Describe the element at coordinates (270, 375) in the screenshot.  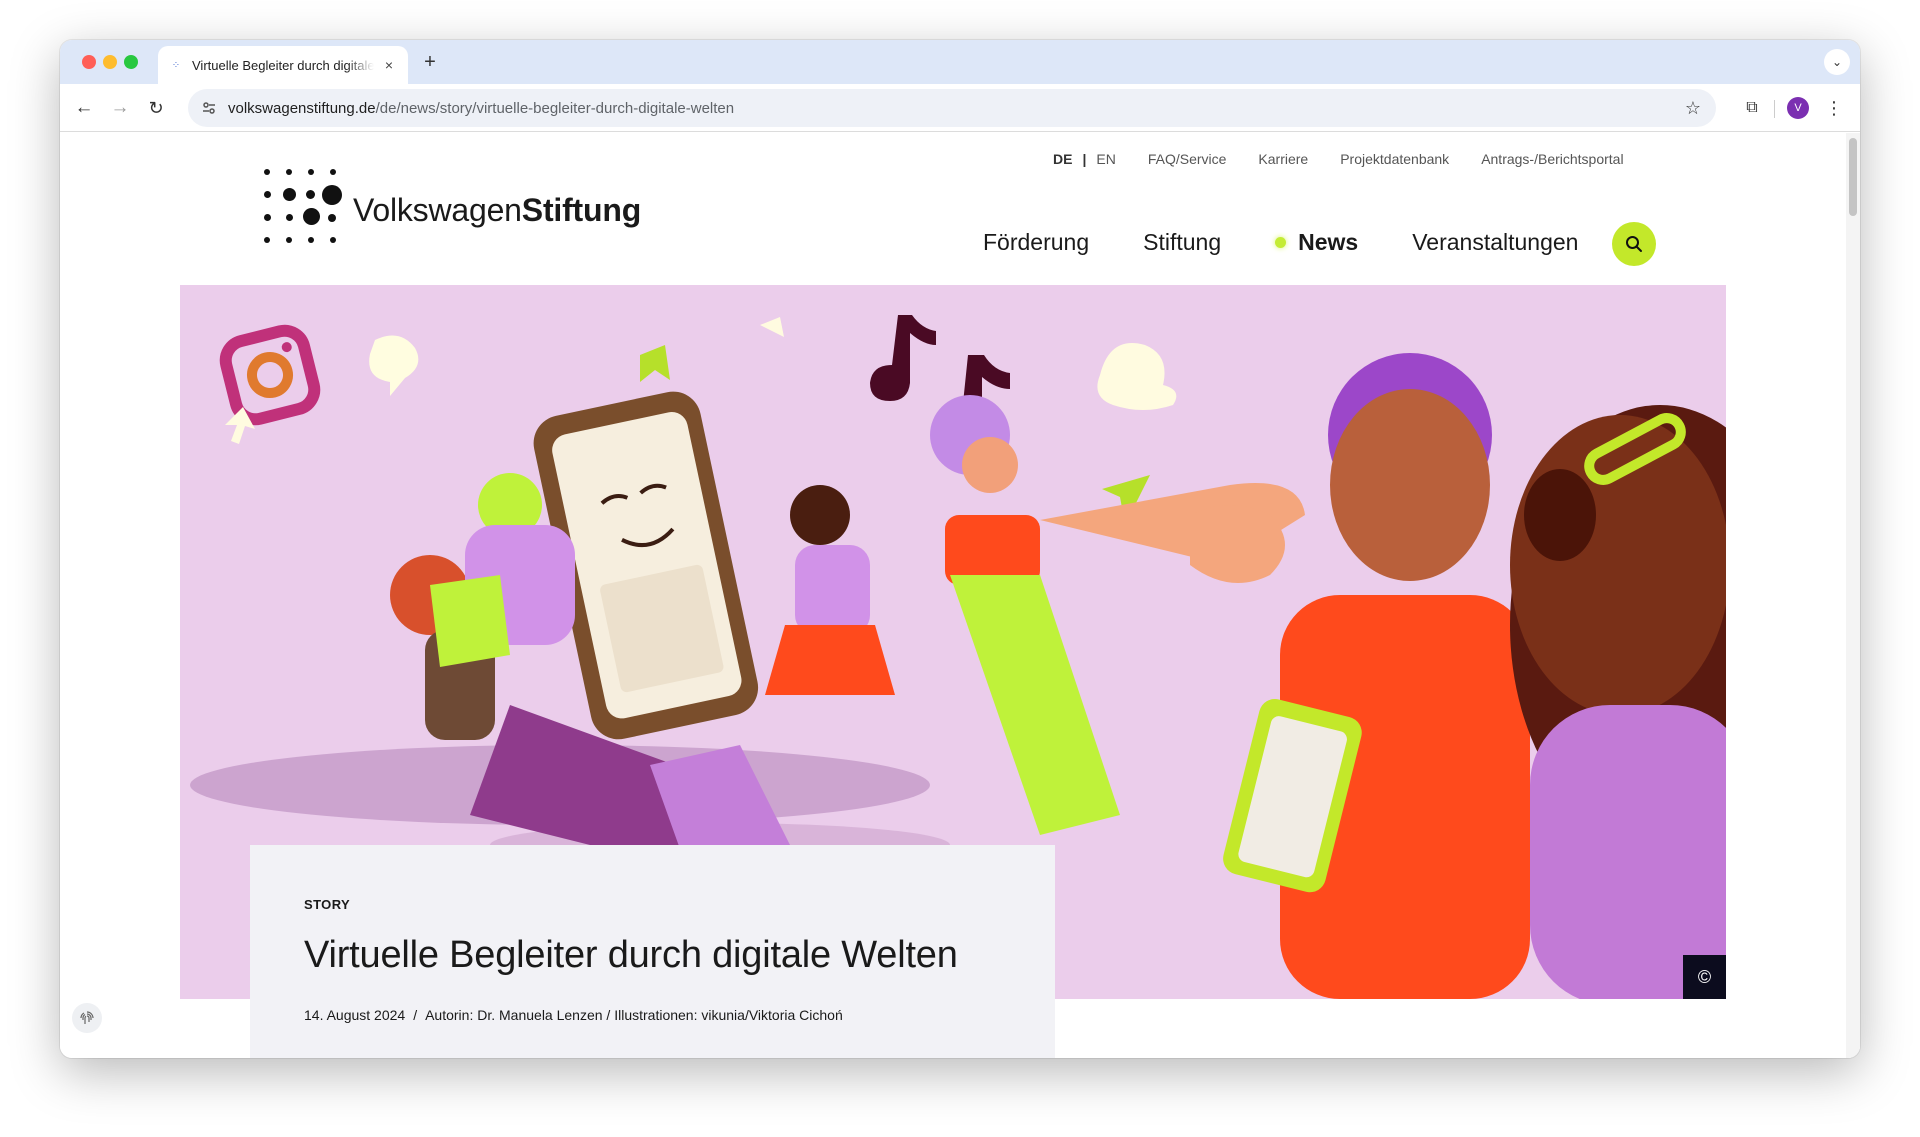
I see `instagram-icon` at that location.